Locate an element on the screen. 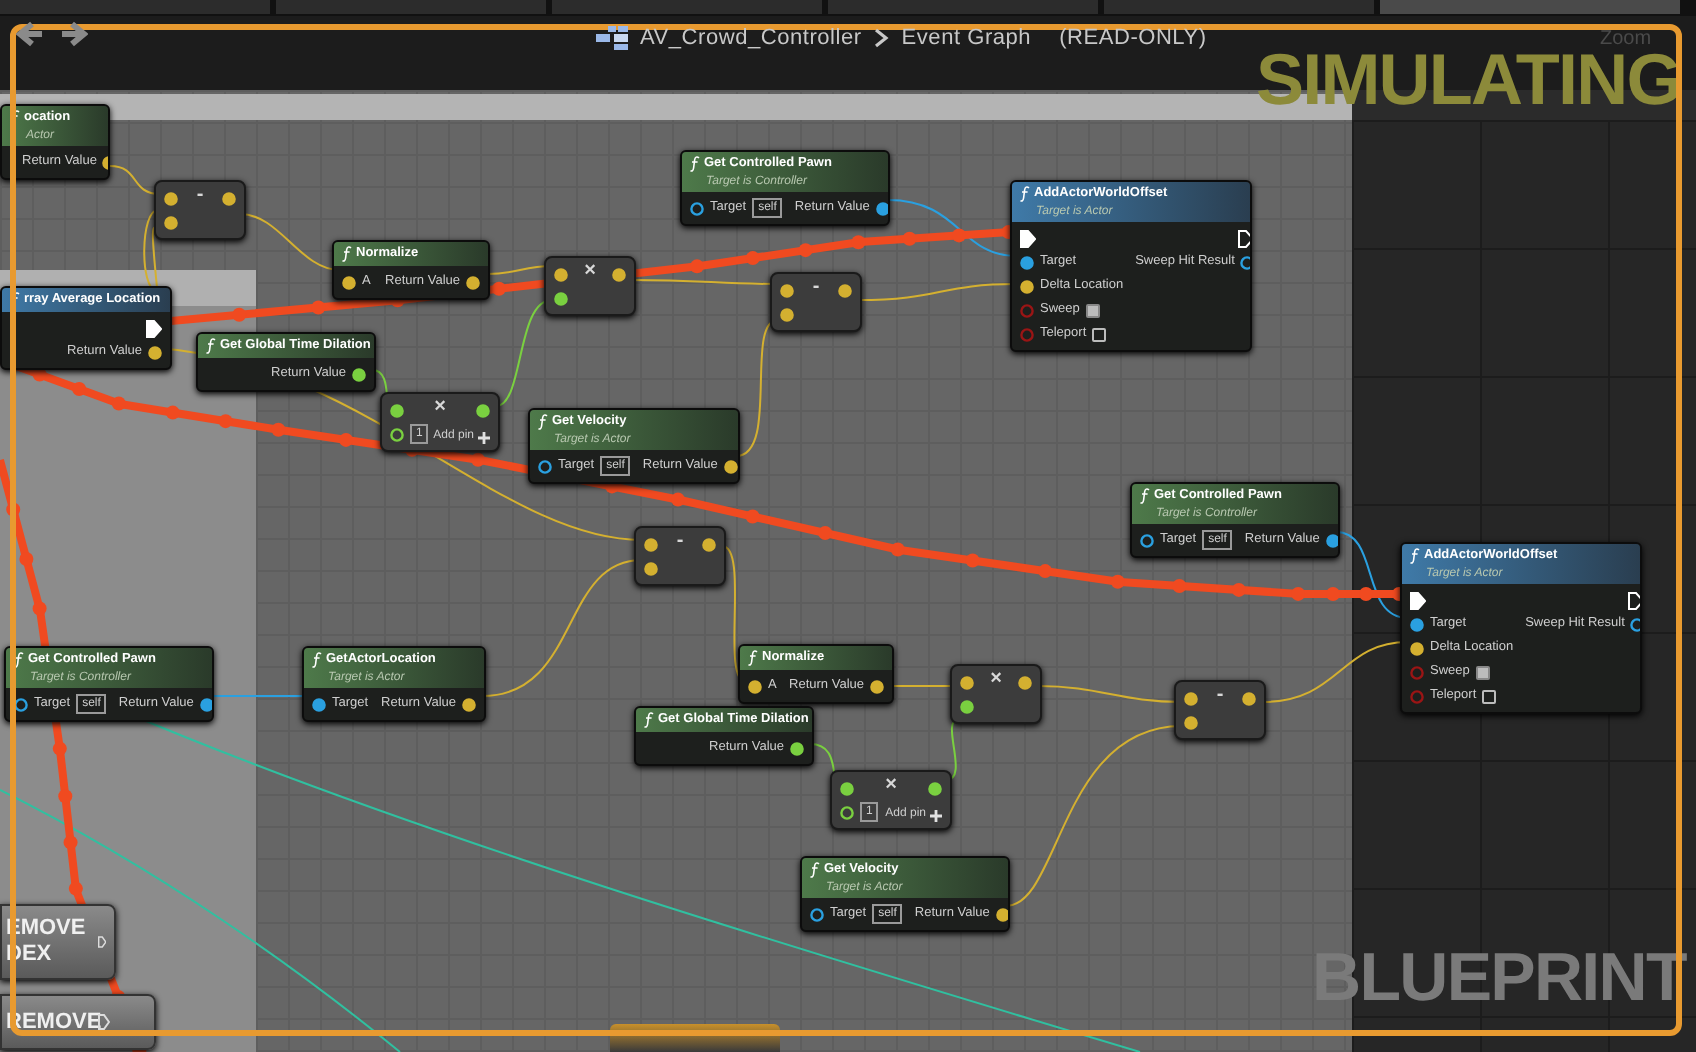  blueprint-title: AV_Crowd_Controller is located at coordinates (751, 39).